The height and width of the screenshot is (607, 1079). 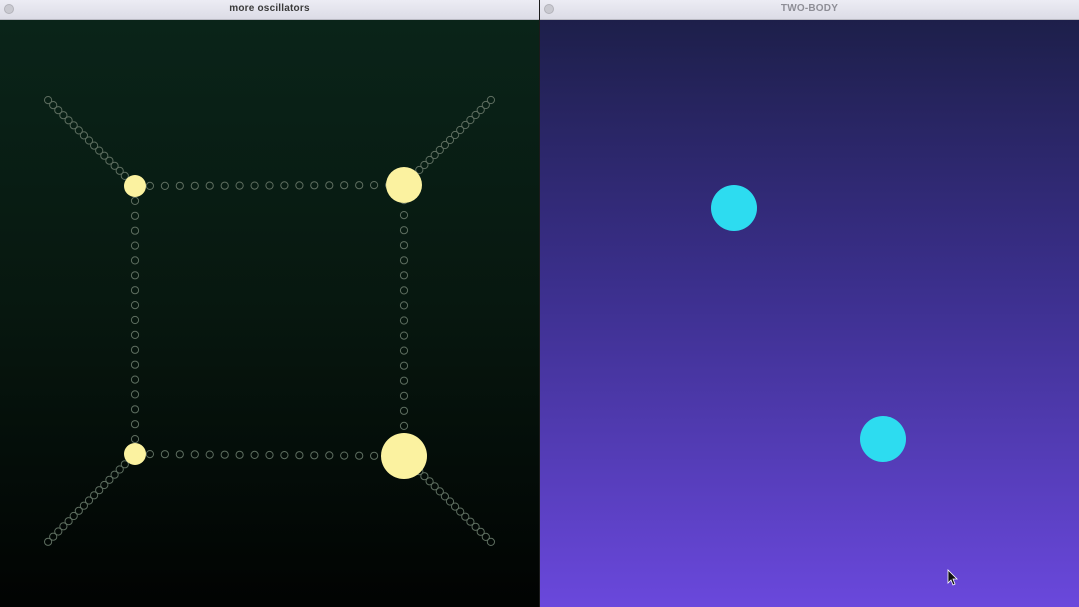 I want to click on chain-right, so click(x=404, y=320).